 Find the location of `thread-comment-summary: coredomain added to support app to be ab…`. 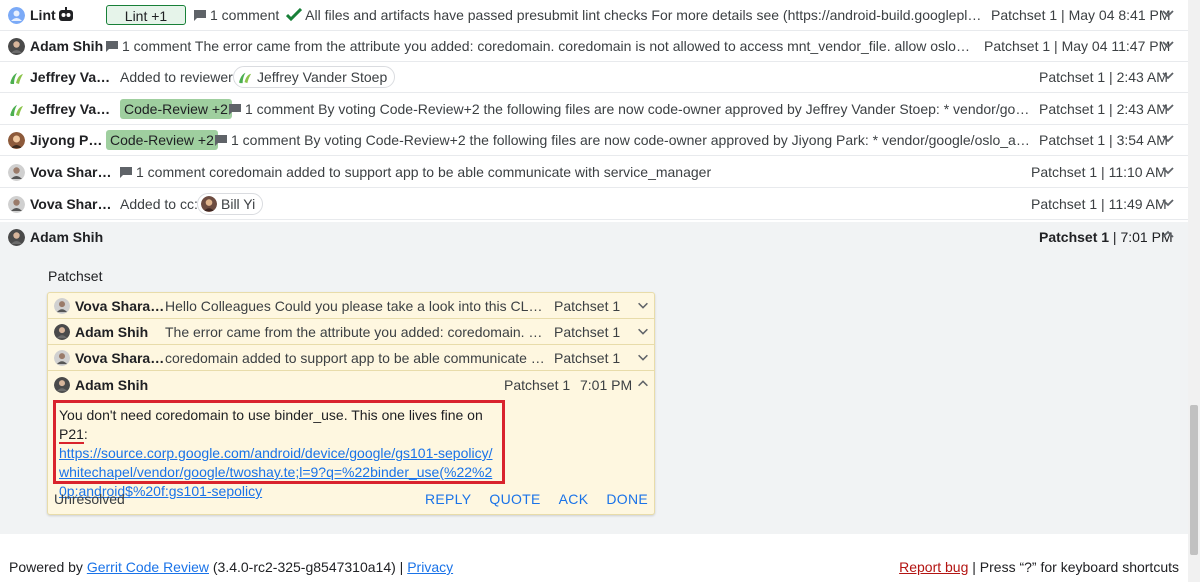

thread-comment-summary: coredomain added to support app to be ab… is located at coordinates (356, 358).